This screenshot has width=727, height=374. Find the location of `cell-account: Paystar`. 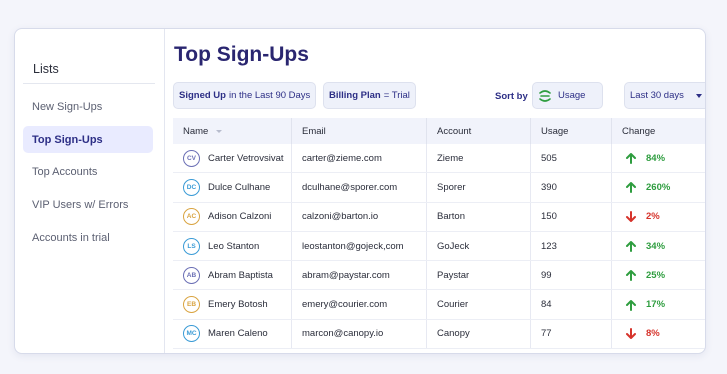

cell-account: Paystar is located at coordinates (479, 275).